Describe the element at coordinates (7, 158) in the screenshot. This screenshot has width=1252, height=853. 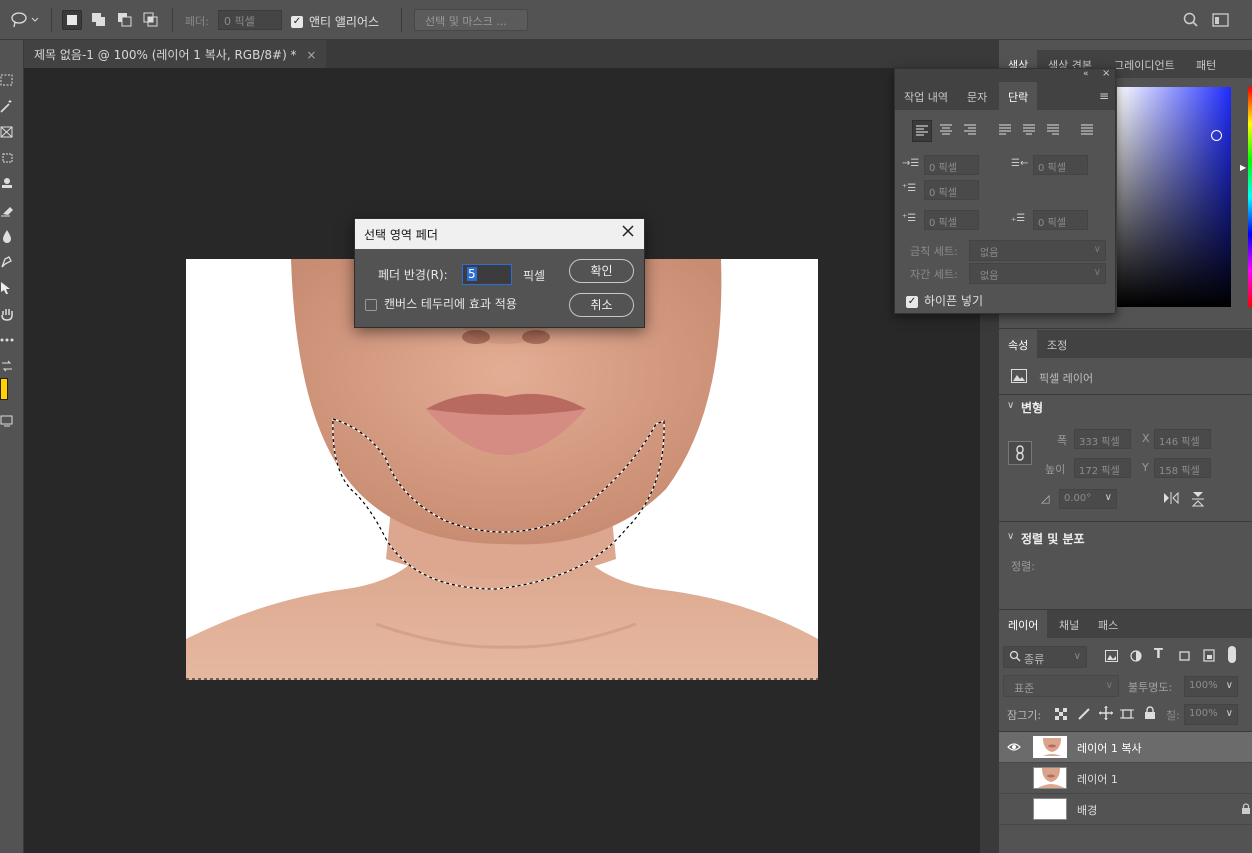
I see `crop-tool-icon` at that location.